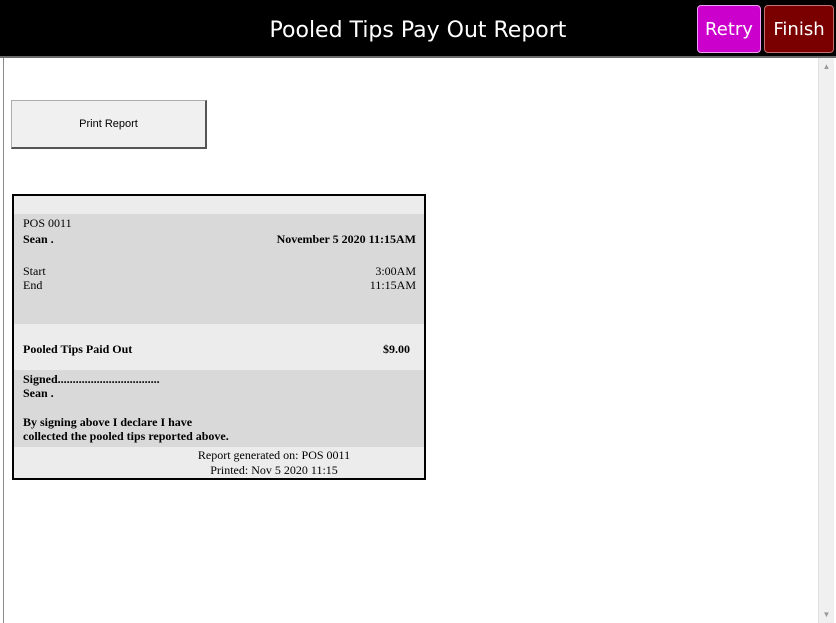  Describe the element at coordinates (826, 614) in the screenshot. I see `scroll-down-icon: ▼` at that location.